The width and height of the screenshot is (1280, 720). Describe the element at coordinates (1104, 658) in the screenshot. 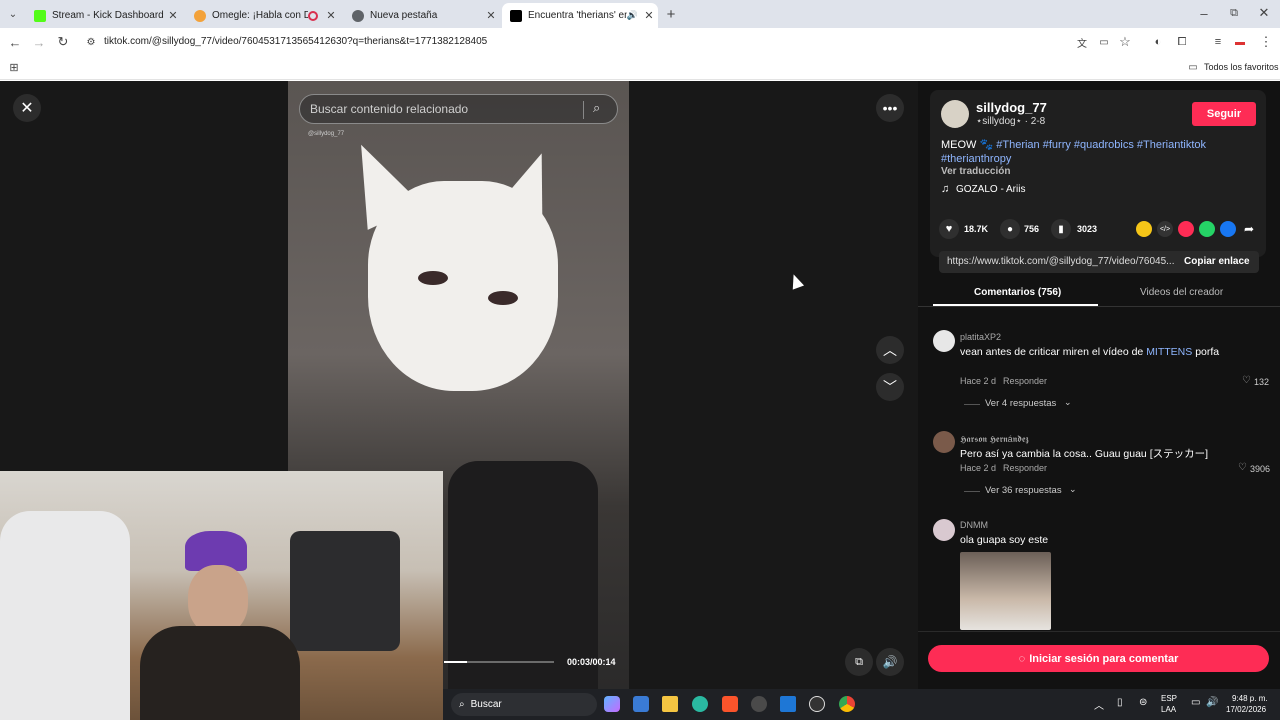

I see `login-label: Iniciar sesión para comentar` at that location.